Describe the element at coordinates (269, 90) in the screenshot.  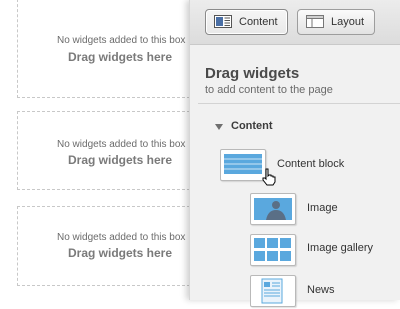
I see `panel-subheading: to add content to the page` at that location.